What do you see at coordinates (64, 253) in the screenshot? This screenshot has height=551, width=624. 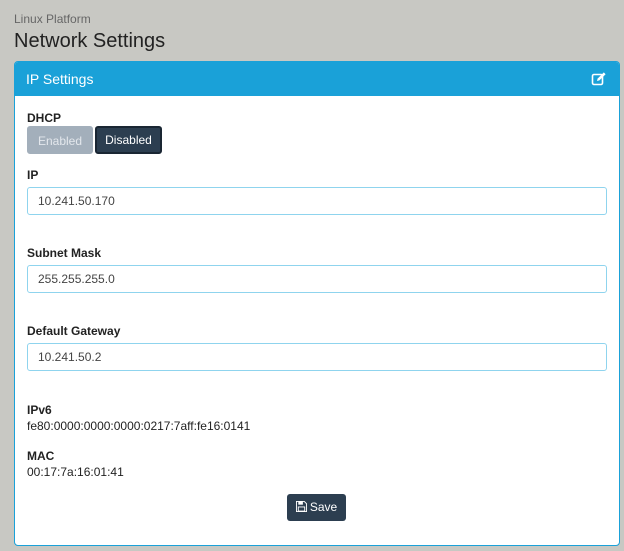 I see `subnet-mask-label: Subnet Mask` at bounding box center [64, 253].